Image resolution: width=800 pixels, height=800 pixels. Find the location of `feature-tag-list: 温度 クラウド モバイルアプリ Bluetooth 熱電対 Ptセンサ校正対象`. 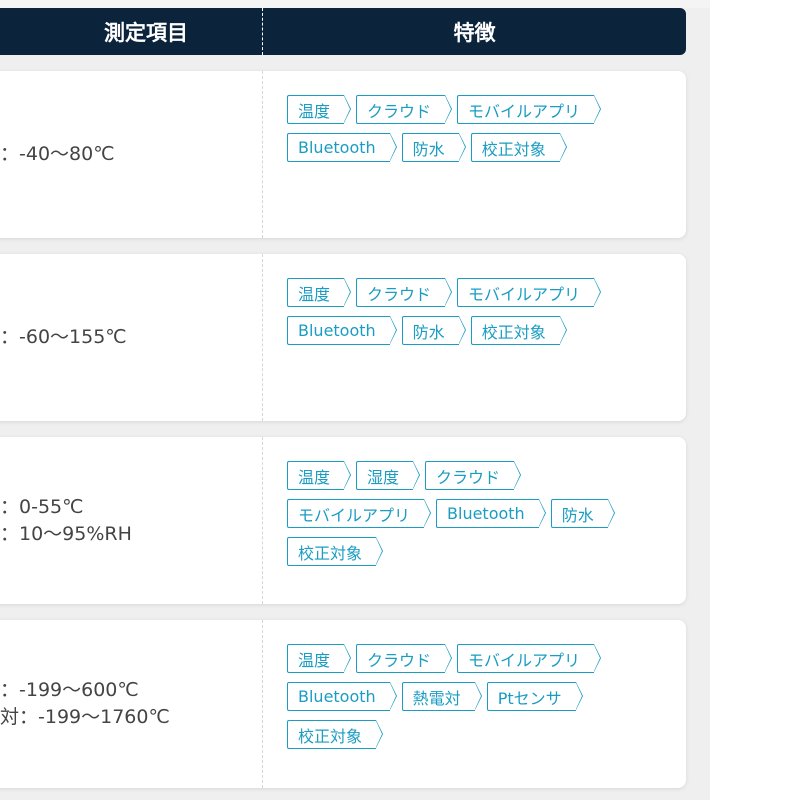

feature-tag-list: 温度 クラウド モバイルアプリ Bluetooth 熱電対 Ptセンサ校正対象 is located at coordinates (457, 696).